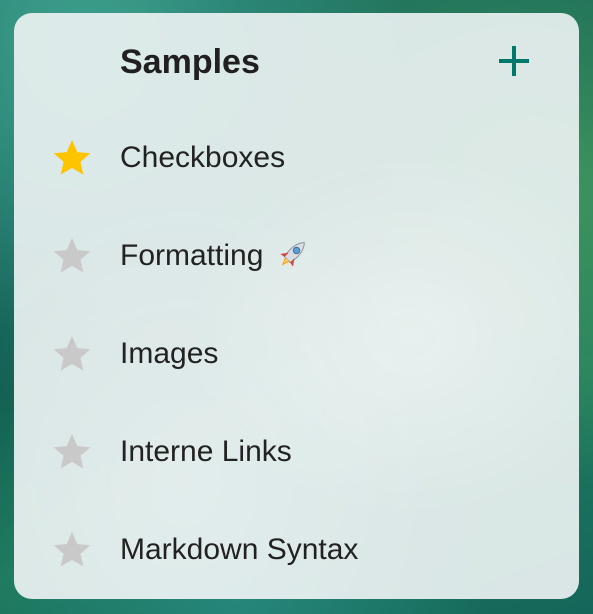  I want to click on list-item-label: Markdown Syntax, so click(239, 549).